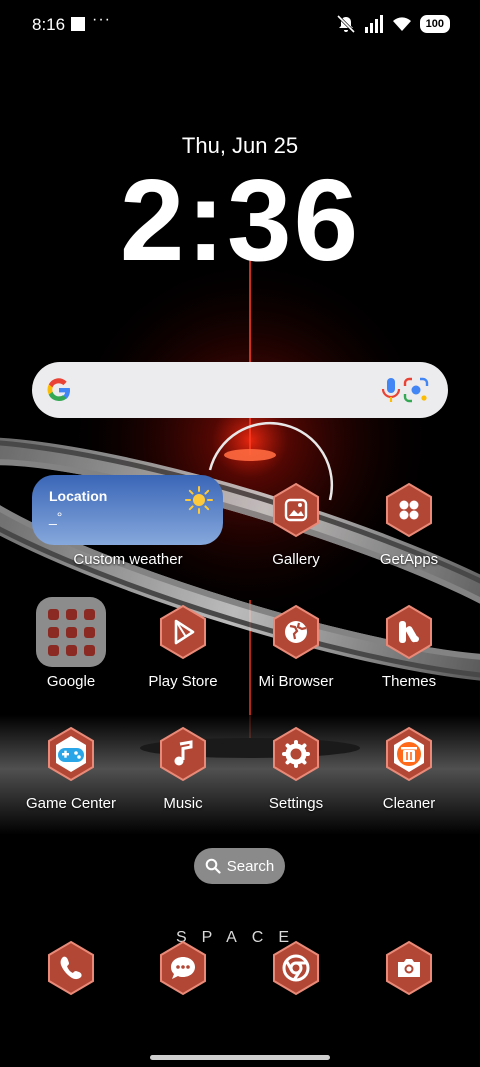  I want to click on status-time: 8:16, so click(49, 24).